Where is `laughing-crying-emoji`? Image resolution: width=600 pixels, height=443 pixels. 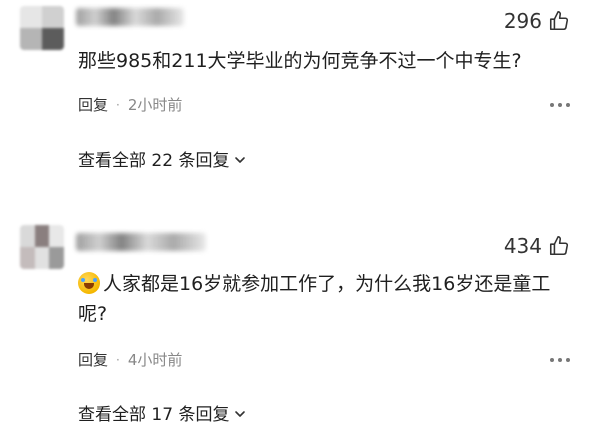 laughing-crying-emoji is located at coordinates (89, 283).